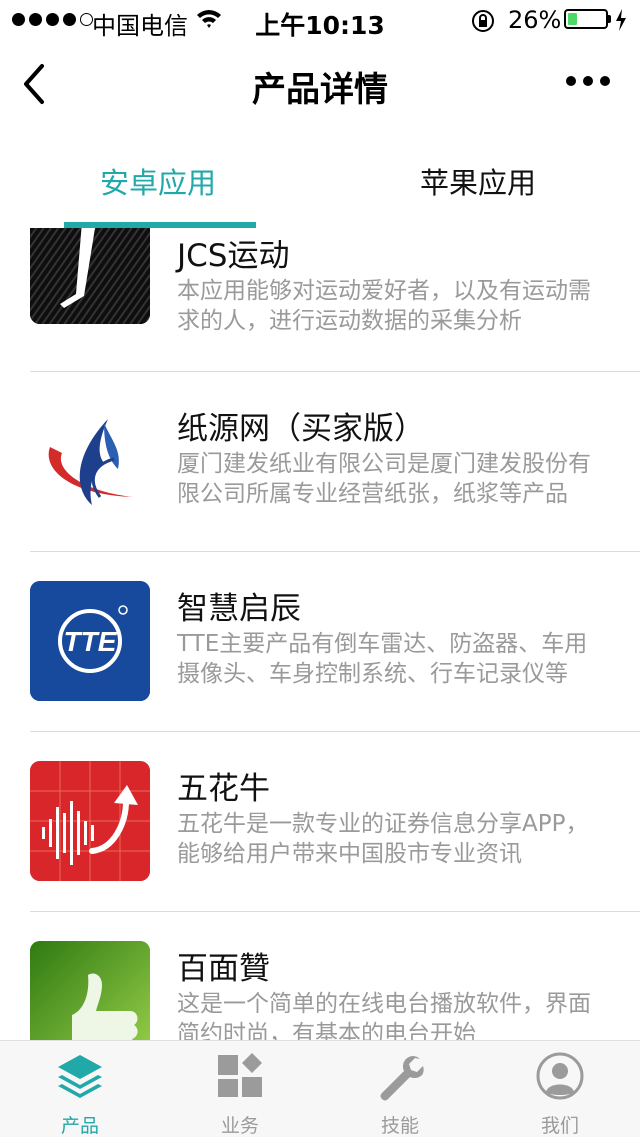  I want to click on app-title: JCS运动, so click(233, 256).